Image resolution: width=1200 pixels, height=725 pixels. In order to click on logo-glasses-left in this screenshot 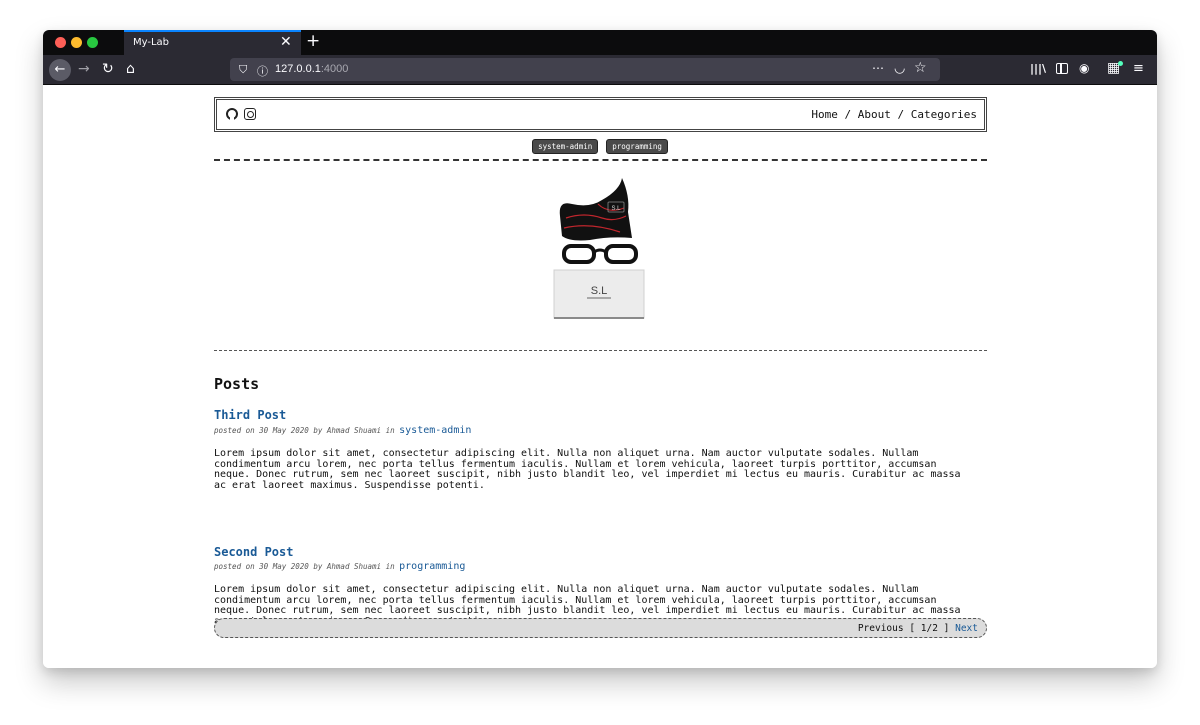, I will do `click(579, 254)`.